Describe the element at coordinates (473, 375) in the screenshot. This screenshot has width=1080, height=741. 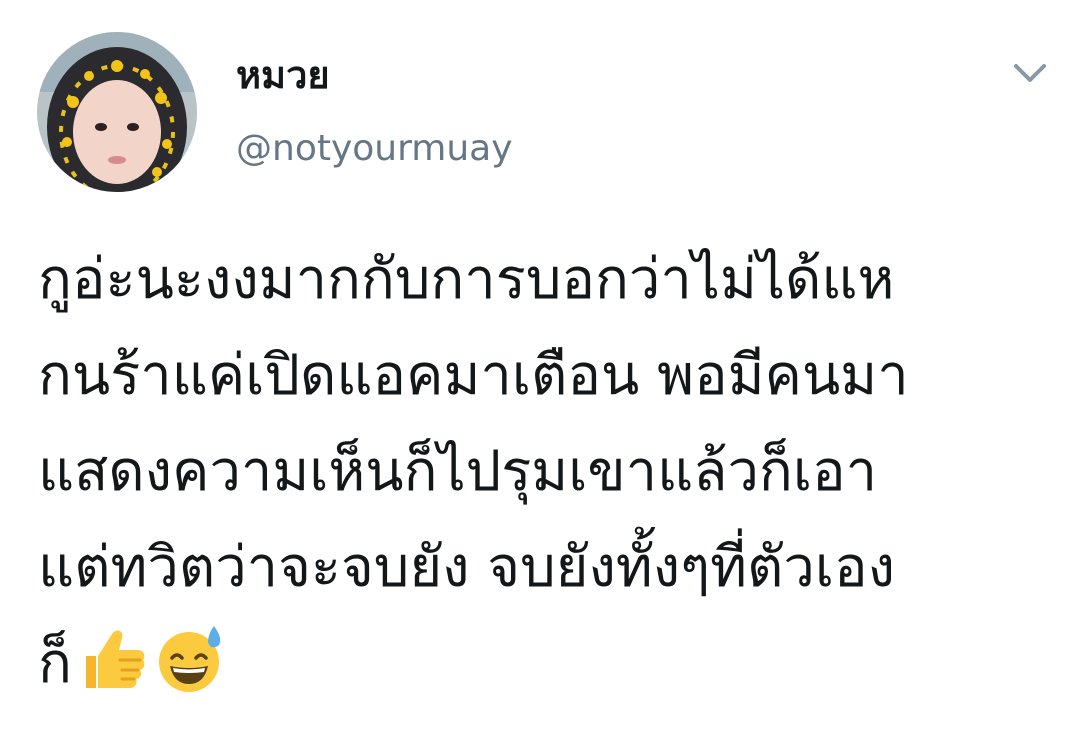
I see `tweet-text-line: กนร้าแค่เปิดแอคมาเตือน พอมีคนมา` at that location.